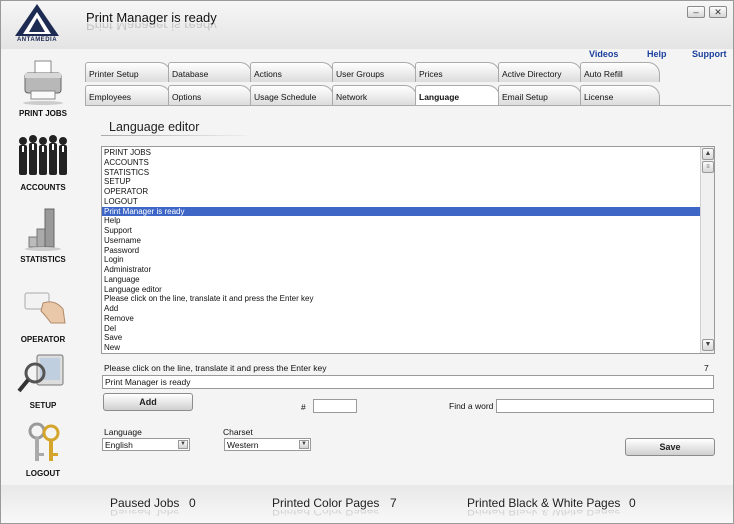  Describe the element at coordinates (128, 72) in the screenshot. I see `tab-printer-setup: Printer Setup` at that location.